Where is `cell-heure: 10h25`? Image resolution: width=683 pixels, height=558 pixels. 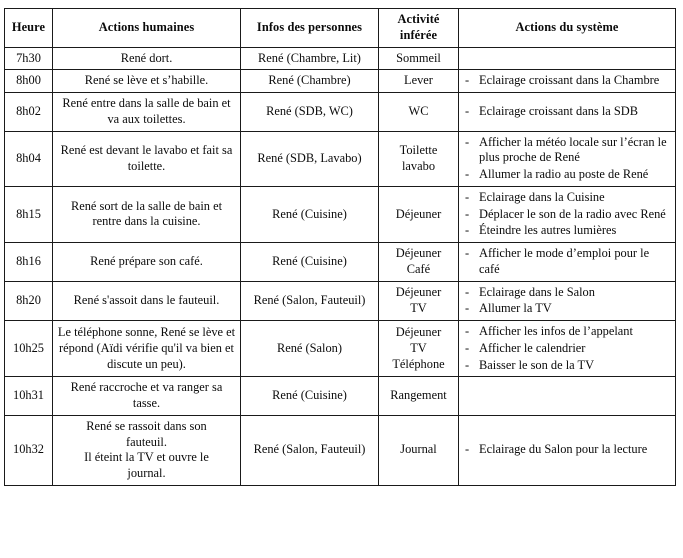
cell-heure: 10h25 is located at coordinates (28, 348).